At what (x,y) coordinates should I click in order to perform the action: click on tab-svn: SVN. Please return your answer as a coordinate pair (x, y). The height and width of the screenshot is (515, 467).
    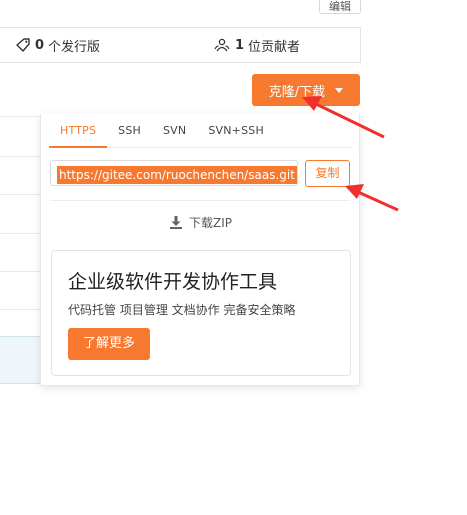
    Looking at the image, I should click on (174, 132).